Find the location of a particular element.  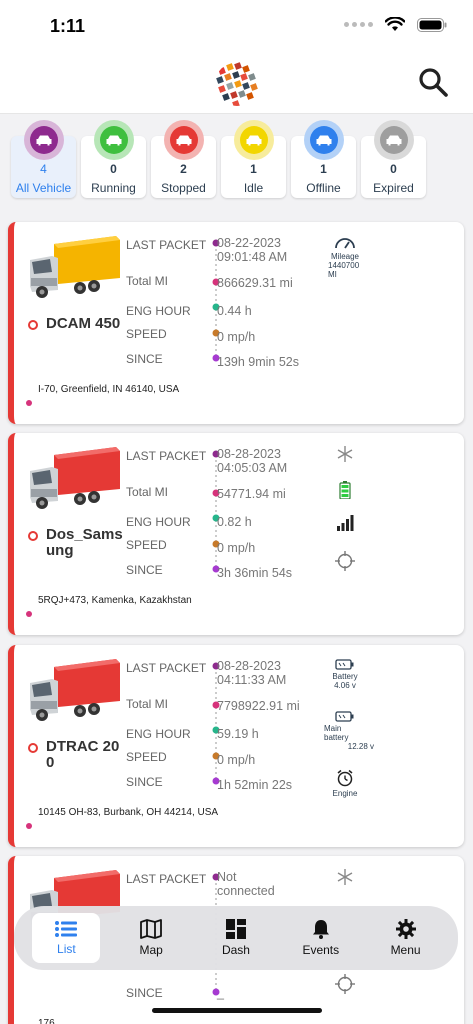

nav-menu: Menu is located at coordinates (406, 938).